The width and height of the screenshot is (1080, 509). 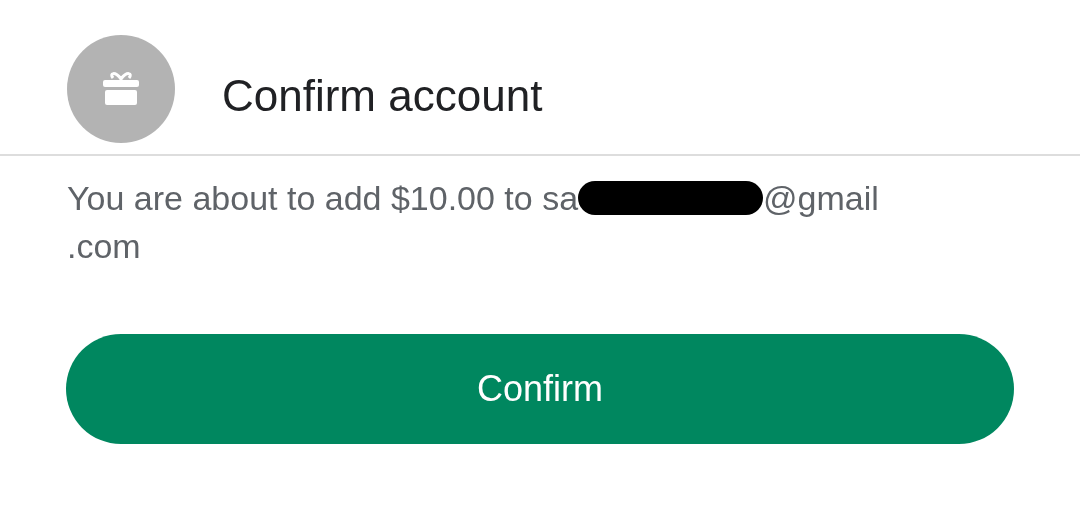 What do you see at coordinates (104, 246) in the screenshot?
I see `message-text: .com` at bounding box center [104, 246].